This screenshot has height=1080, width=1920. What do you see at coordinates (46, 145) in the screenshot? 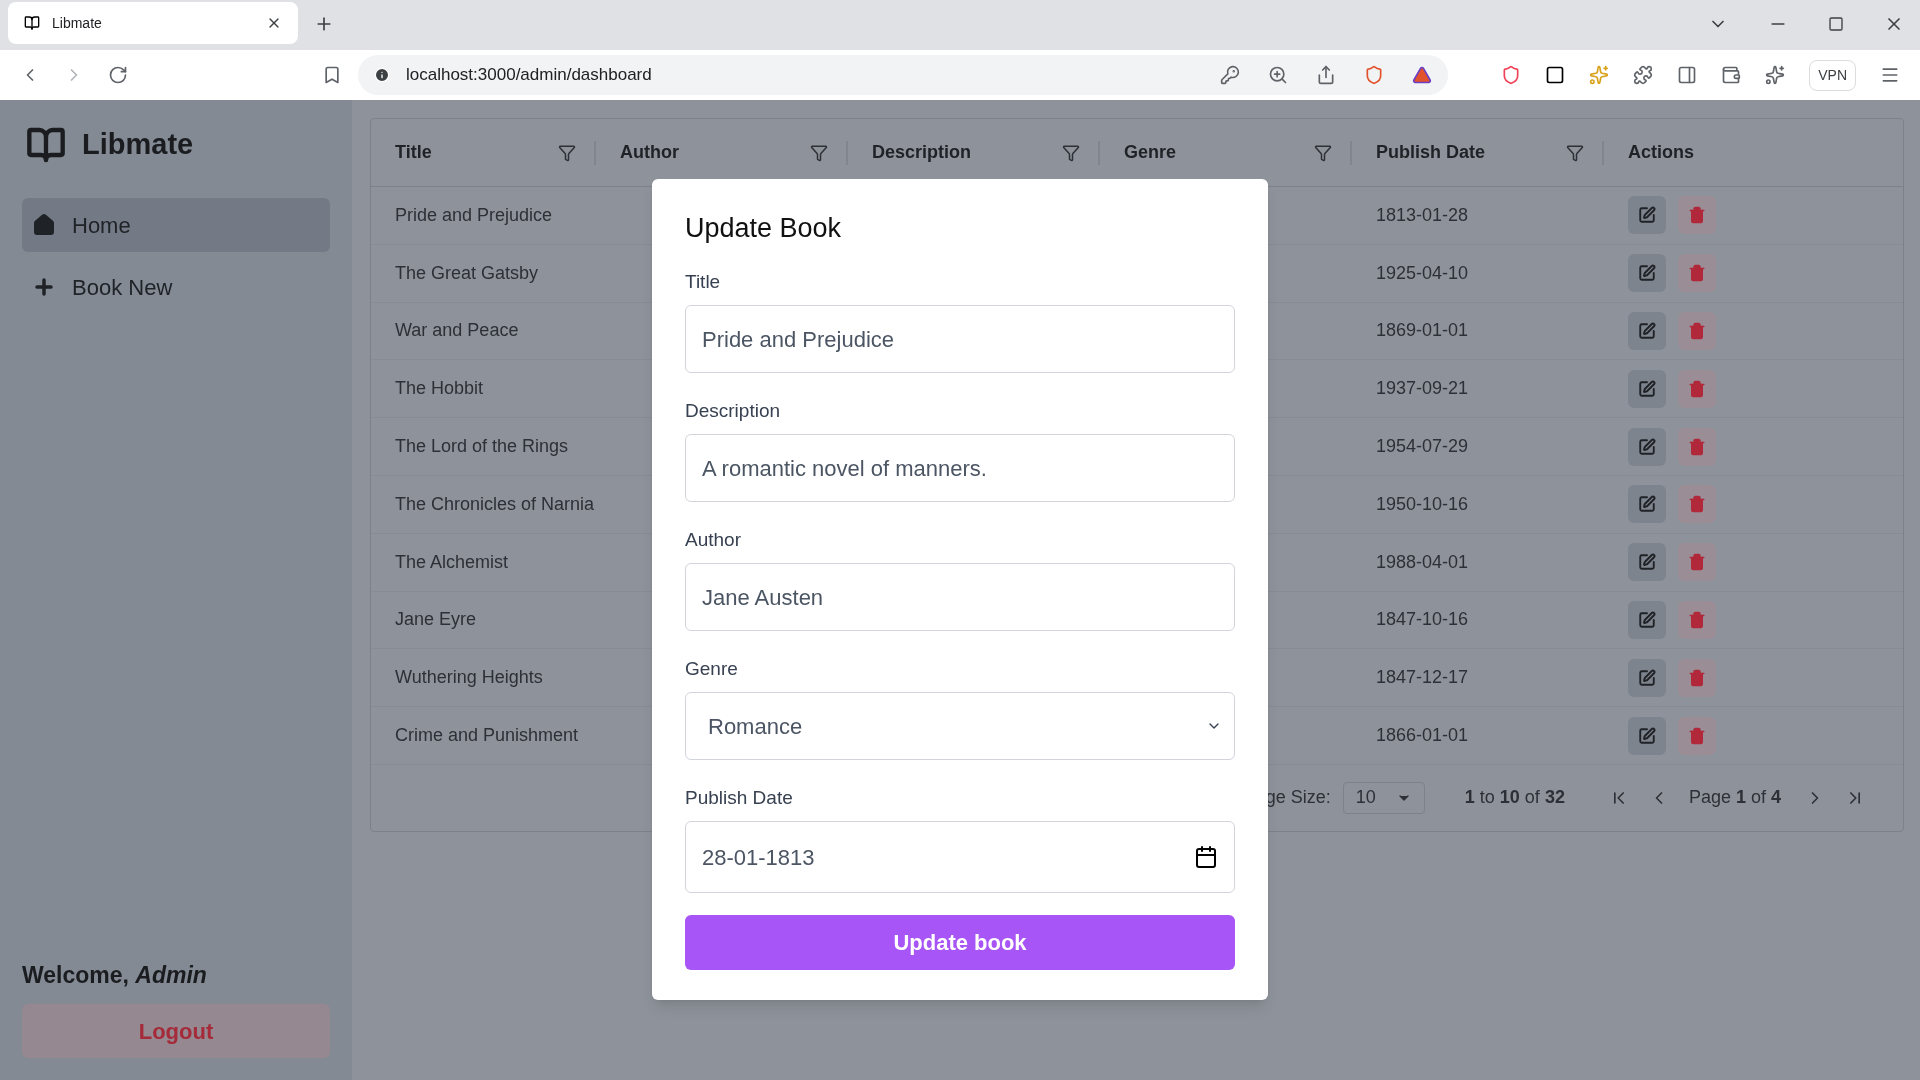
I see `books-icon` at bounding box center [46, 145].